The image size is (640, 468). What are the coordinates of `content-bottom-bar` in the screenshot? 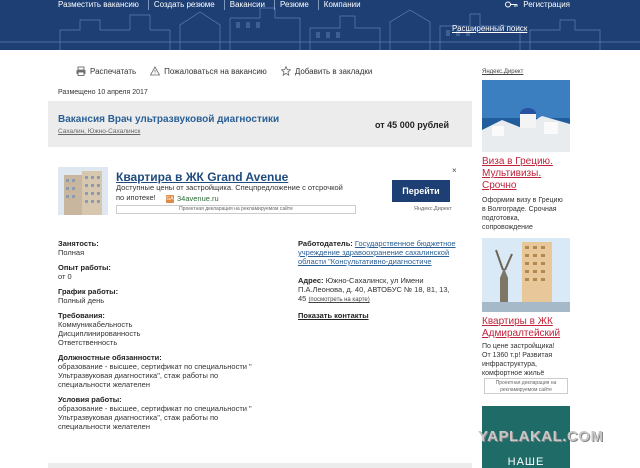 It's located at (260, 465).